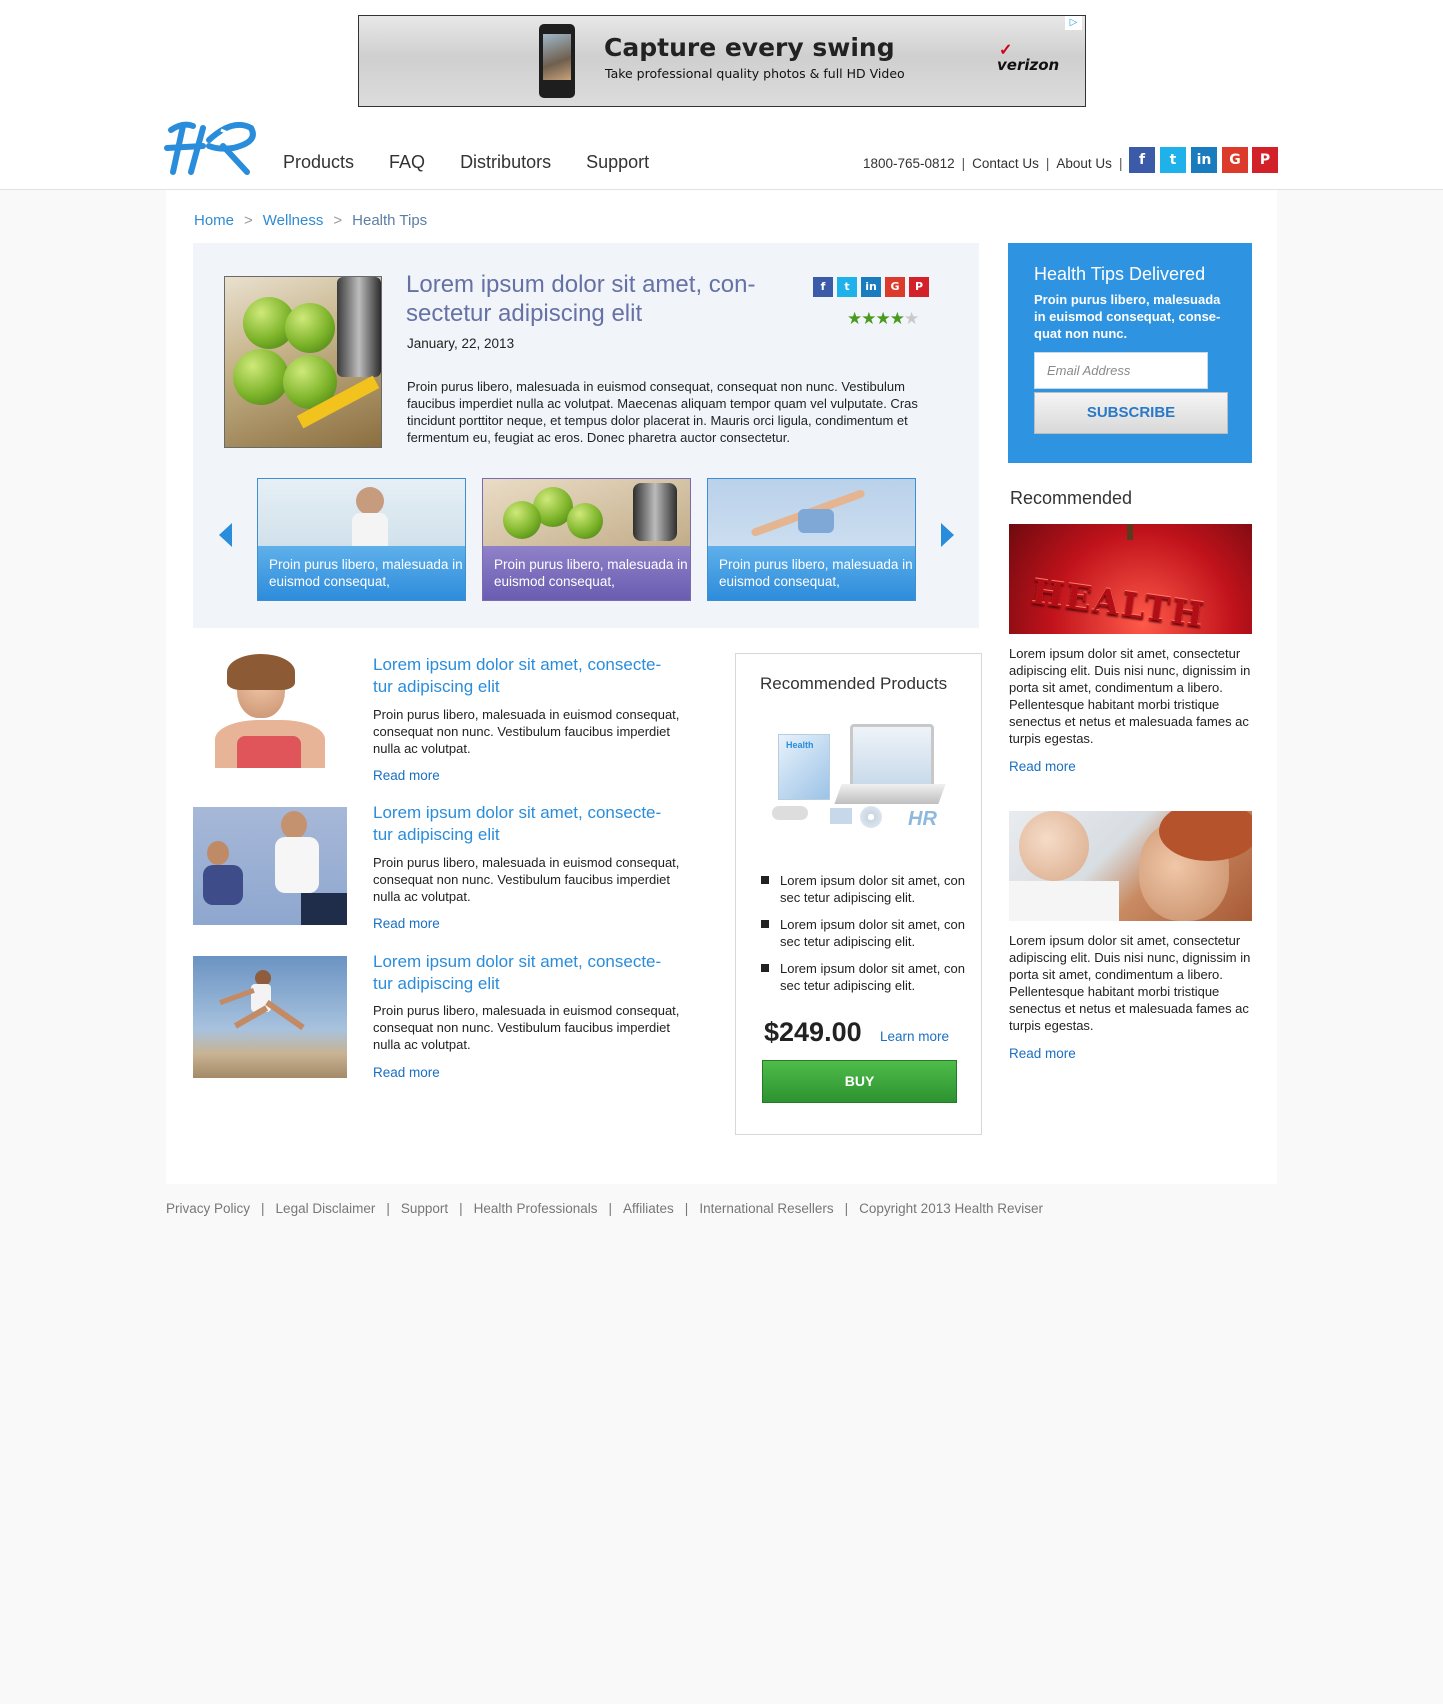  Describe the element at coordinates (859, 1081) in the screenshot. I see `buy-button: BUY` at that location.